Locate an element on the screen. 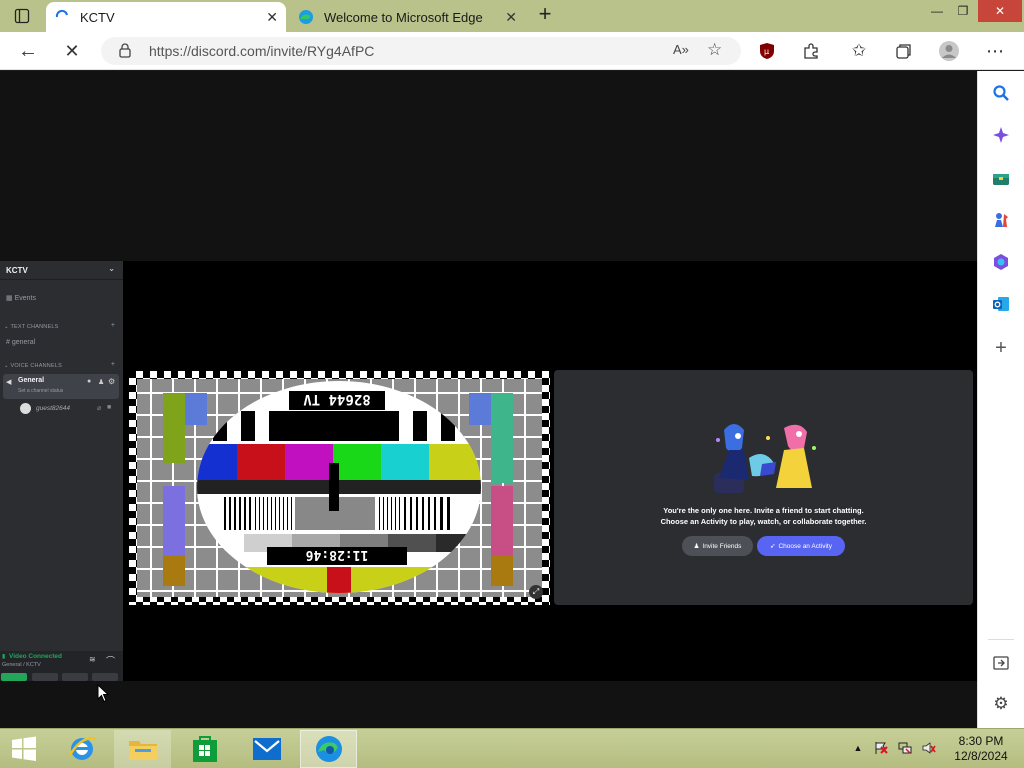 This screenshot has height=768, width=1024. tv-test-card: 82644 TV 11:28:46 is located at coordinates (339, 488).